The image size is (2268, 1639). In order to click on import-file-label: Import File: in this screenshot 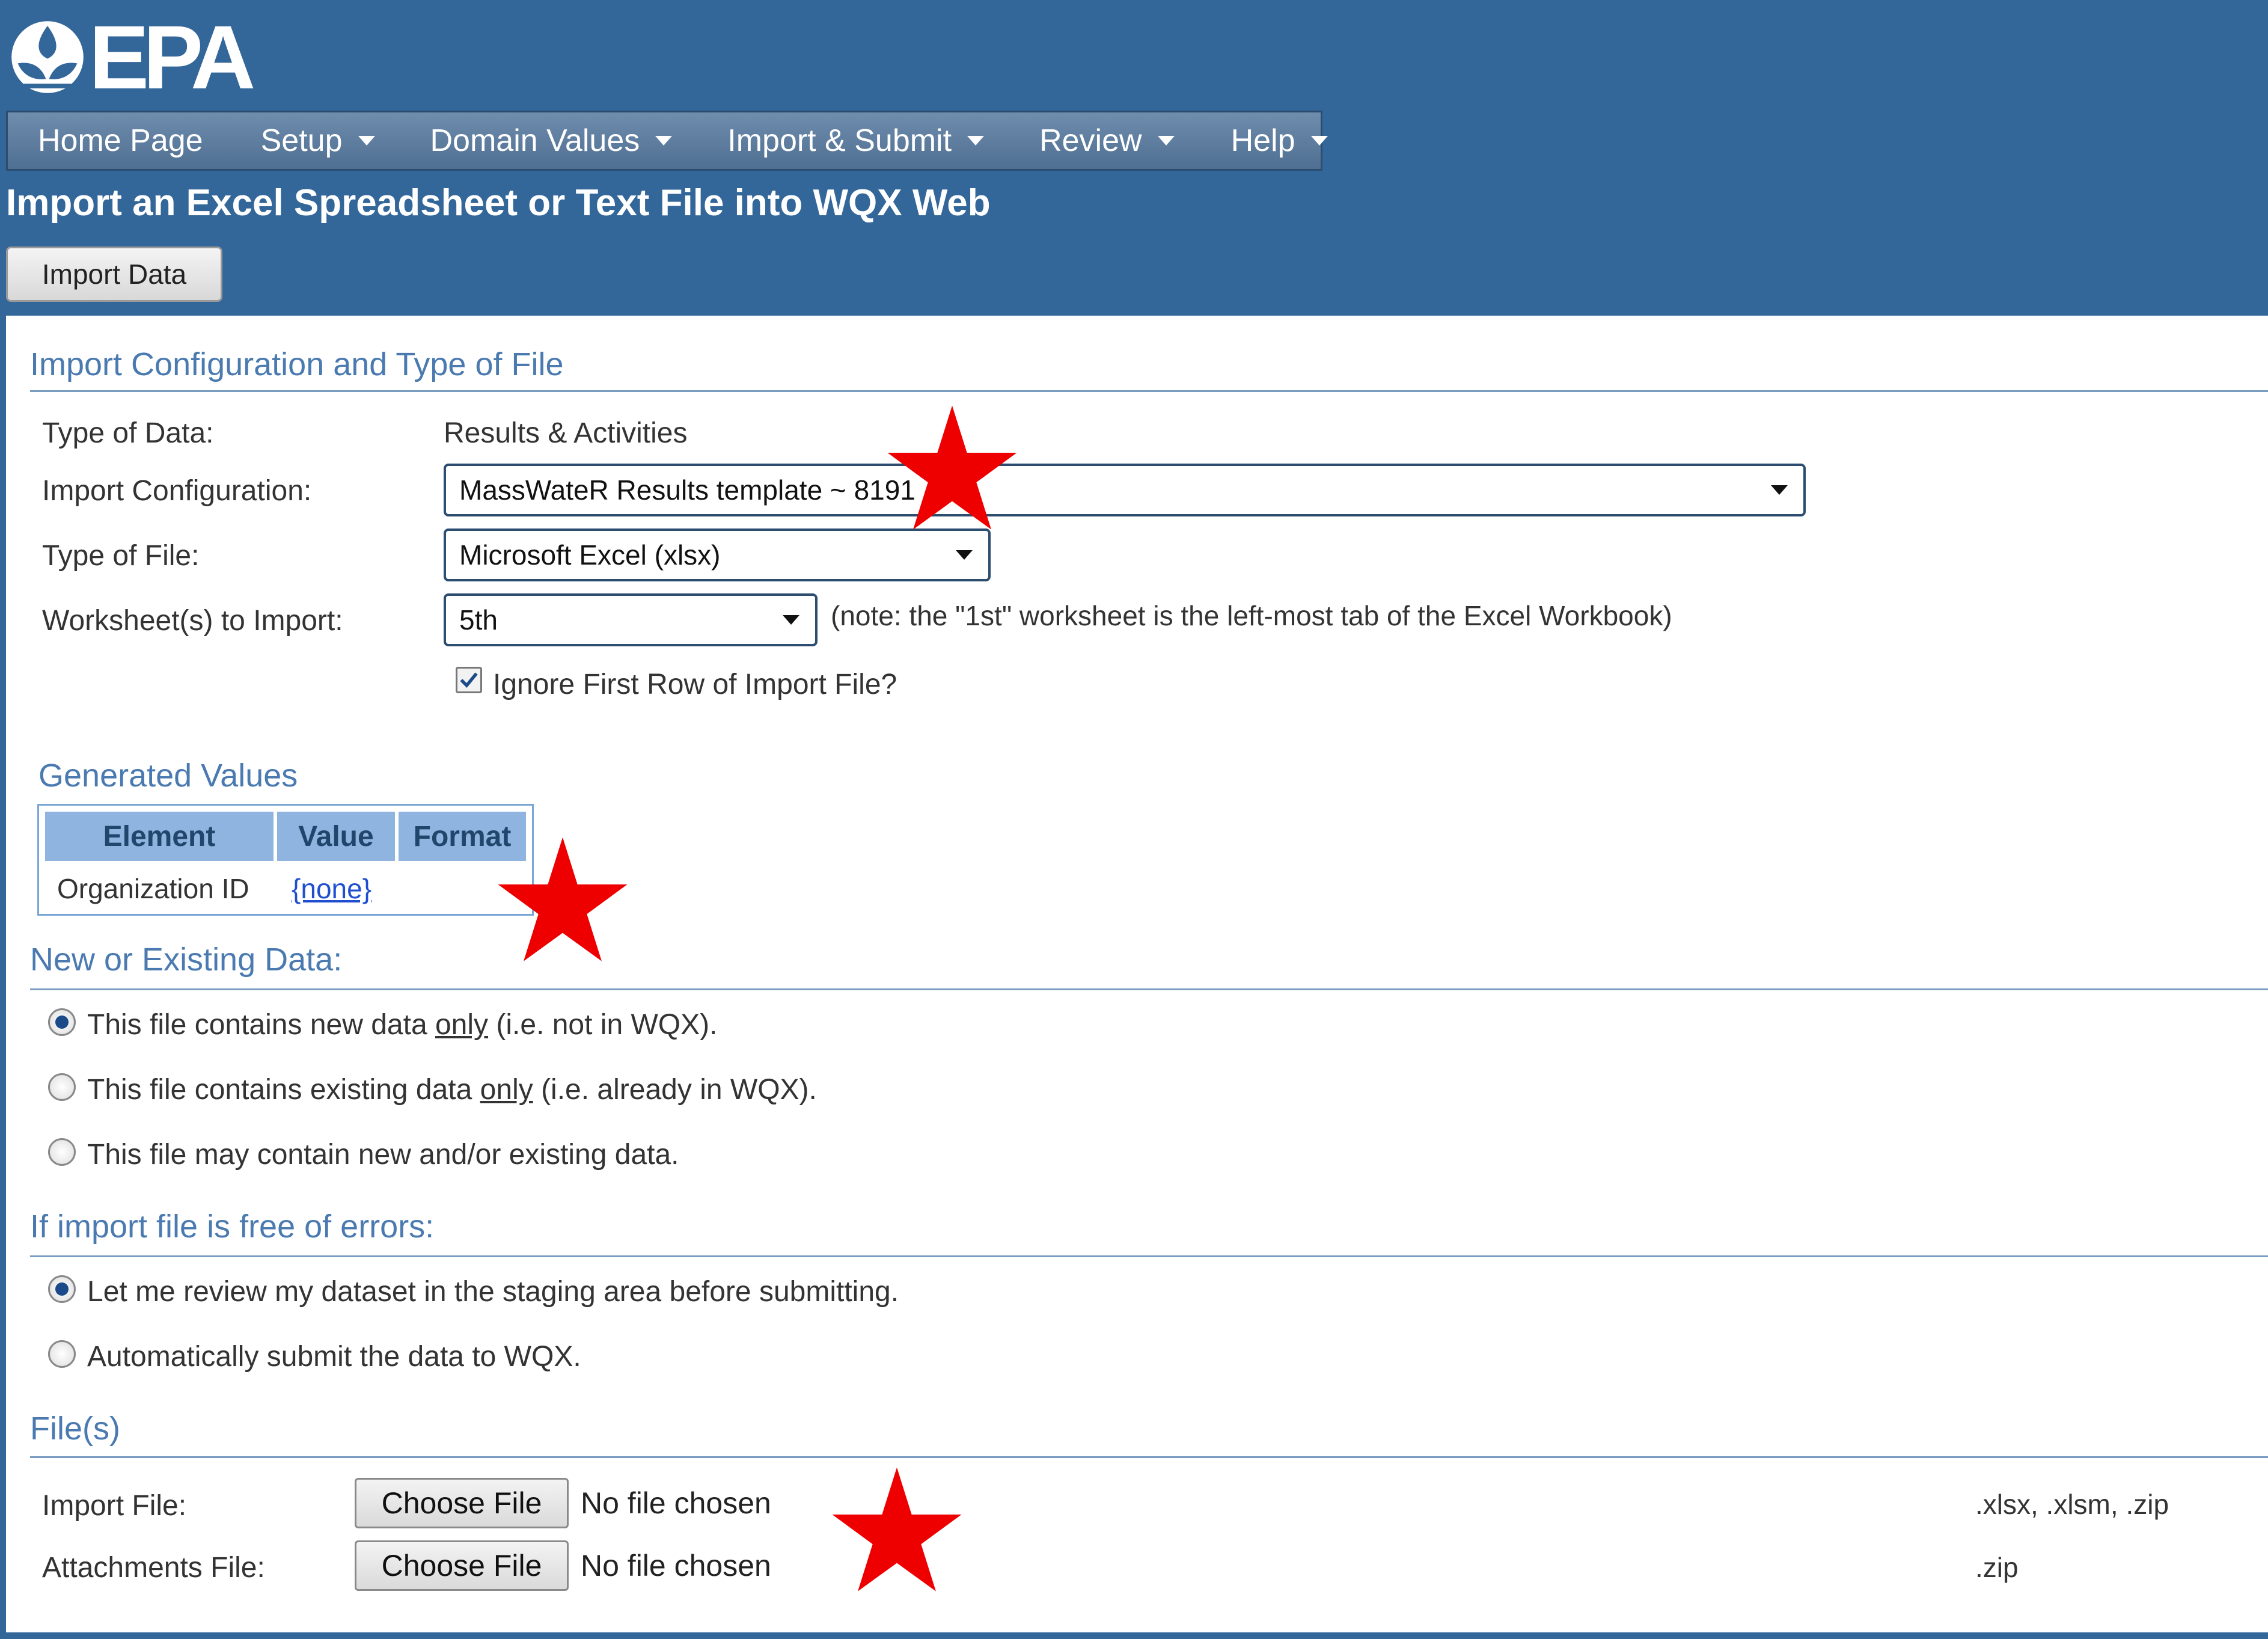, I will do `click(114, 1506)`.